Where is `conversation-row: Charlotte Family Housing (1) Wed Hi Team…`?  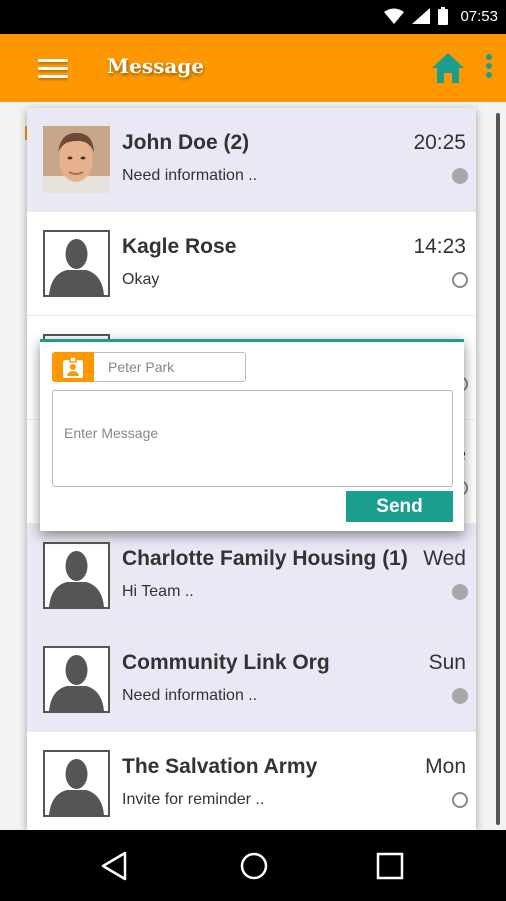 conversation-row: Charlotte Family Housing (1) Wed Hi Team… is located at coordinates (251, 576).